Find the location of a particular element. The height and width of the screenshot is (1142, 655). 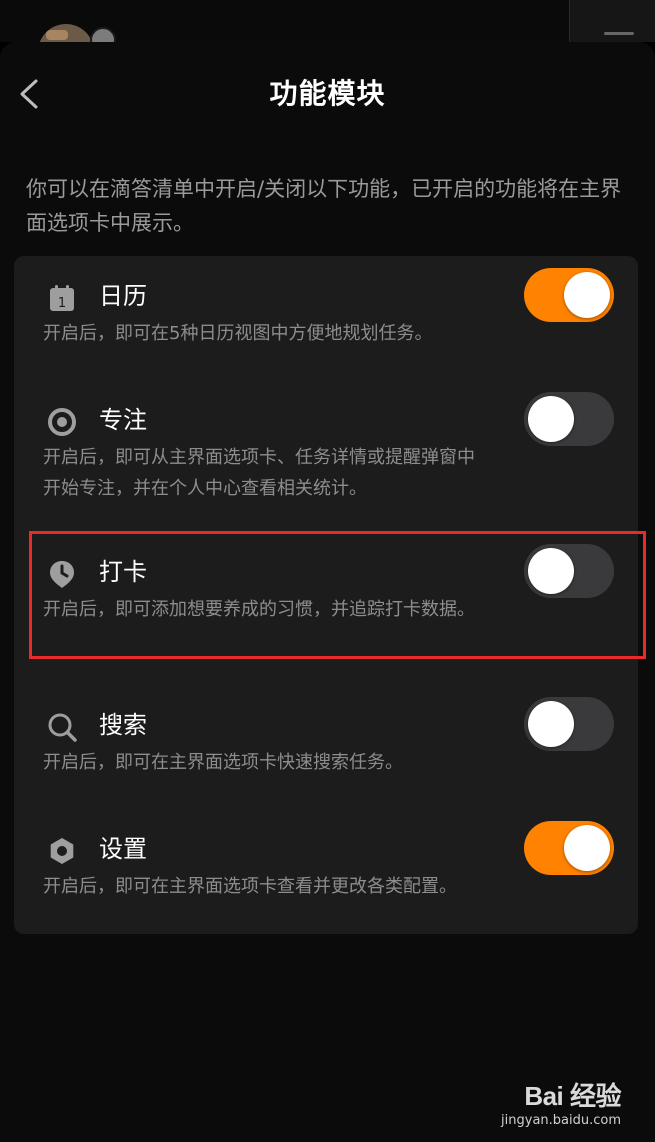

calendar-icon: 1 is located at coordinates (62, 298).